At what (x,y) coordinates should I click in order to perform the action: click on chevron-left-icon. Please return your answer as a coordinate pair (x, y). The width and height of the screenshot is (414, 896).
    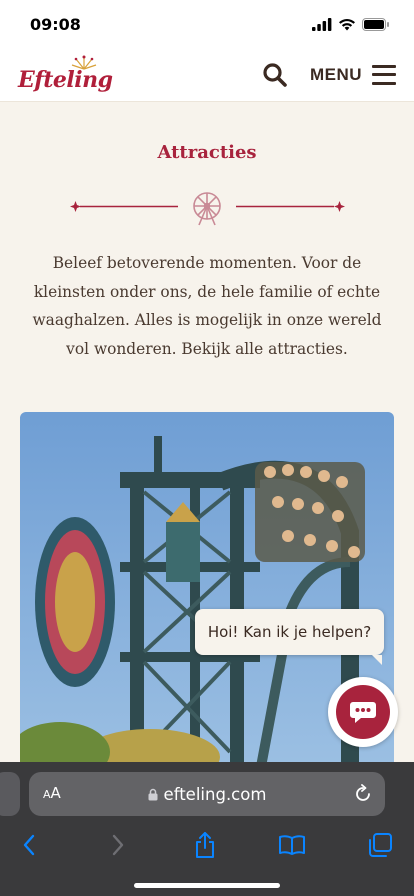
    Looking at the image, I should click on (29, 845).